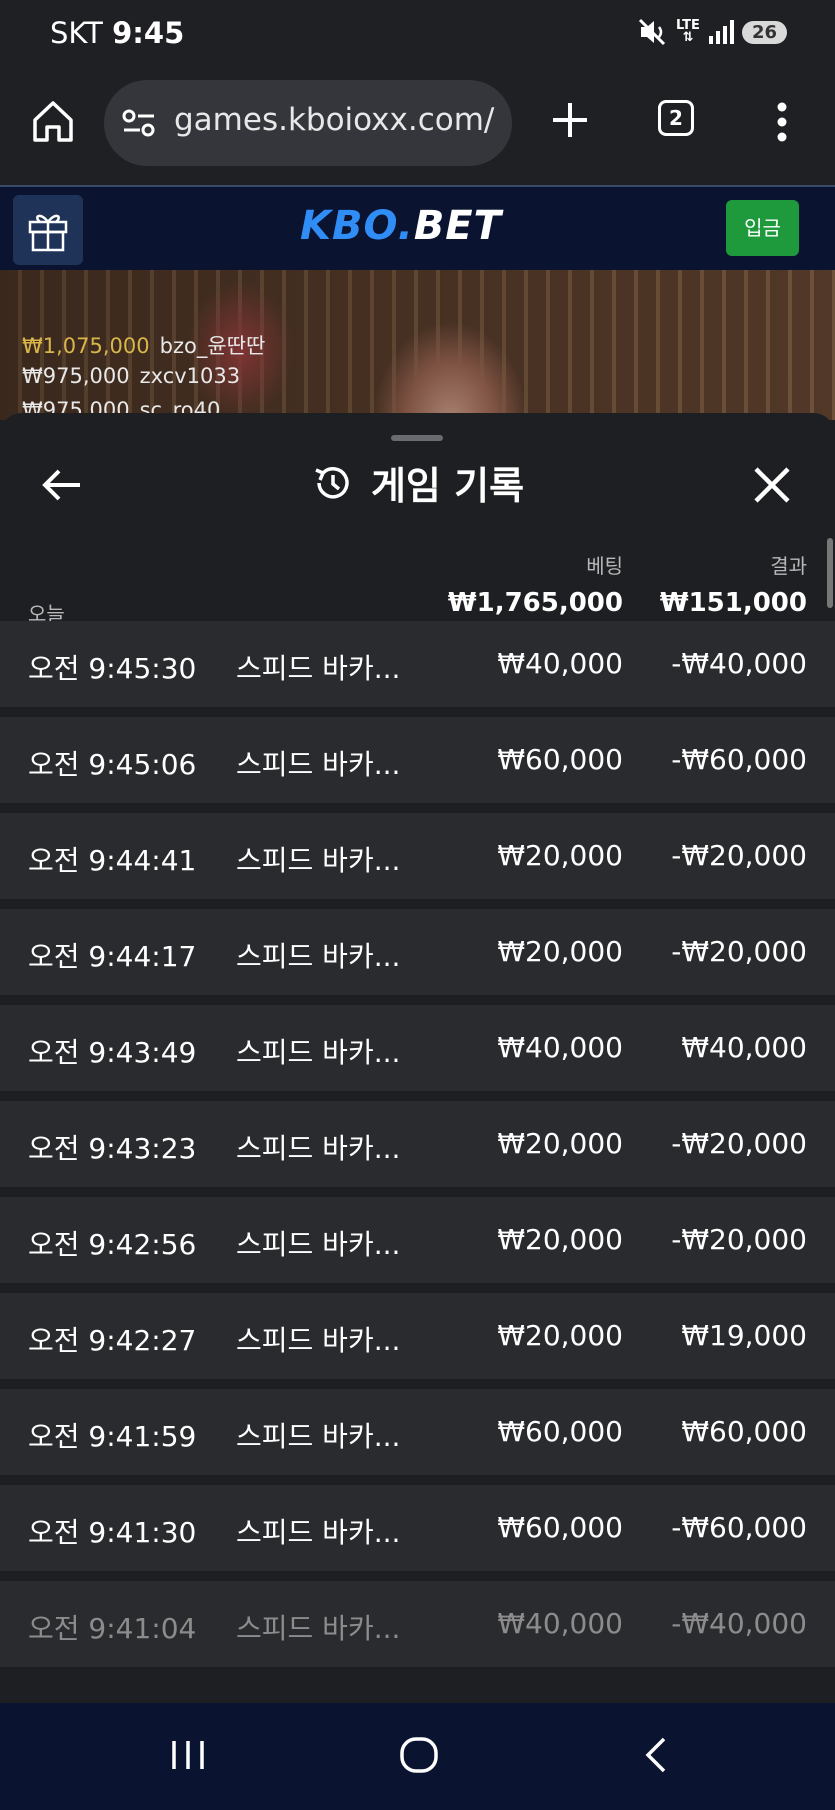 This screenshot has height=1810, width=835. Describe the element at coordinates (112, 1148) in the screenshot. I see `row-time: 오전 9:43:23` at that location.